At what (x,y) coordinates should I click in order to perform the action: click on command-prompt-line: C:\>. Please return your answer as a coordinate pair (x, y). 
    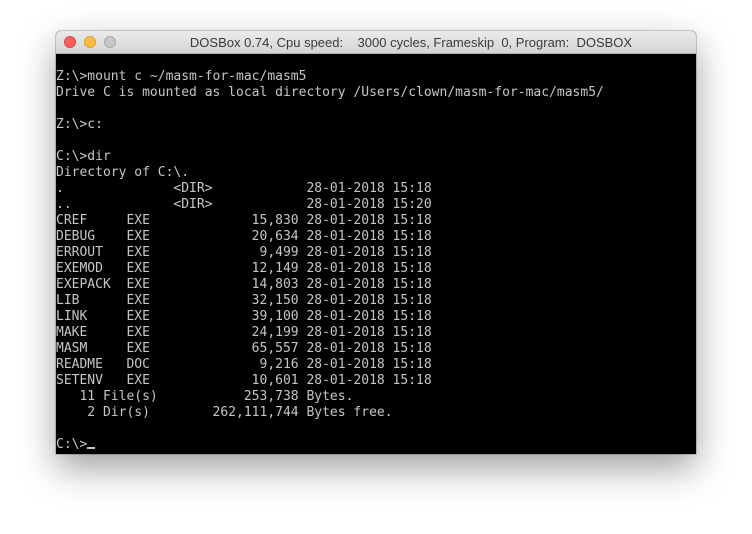
    Looking at the image, I should click on (376, 445).